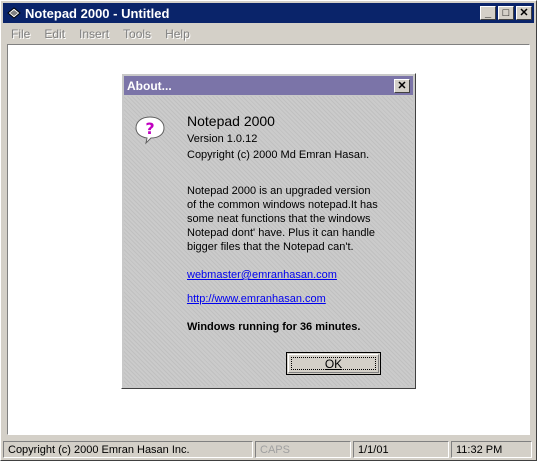  I want to click on maximize-icon: □, so click(506, 12).